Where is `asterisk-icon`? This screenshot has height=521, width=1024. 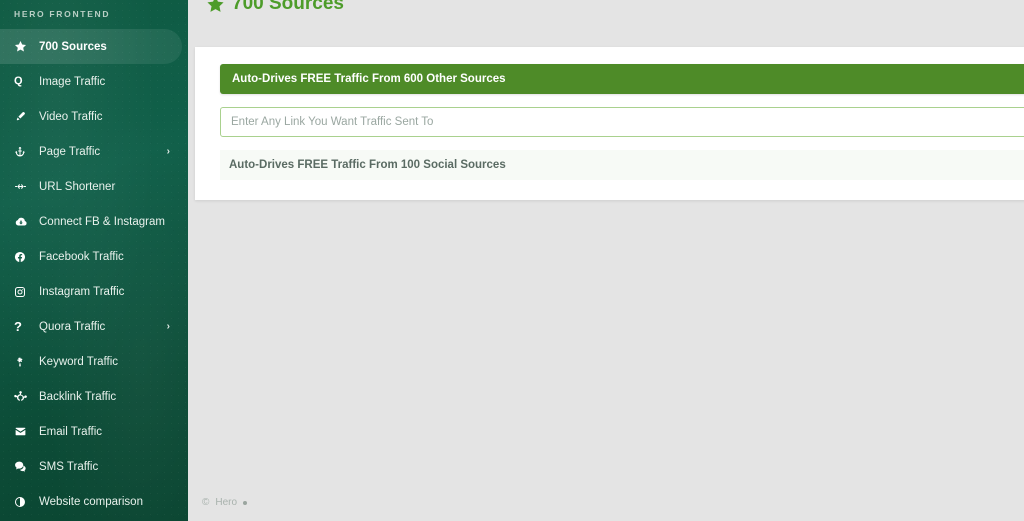
asterisk-icon is located at coordinates (25, 362).